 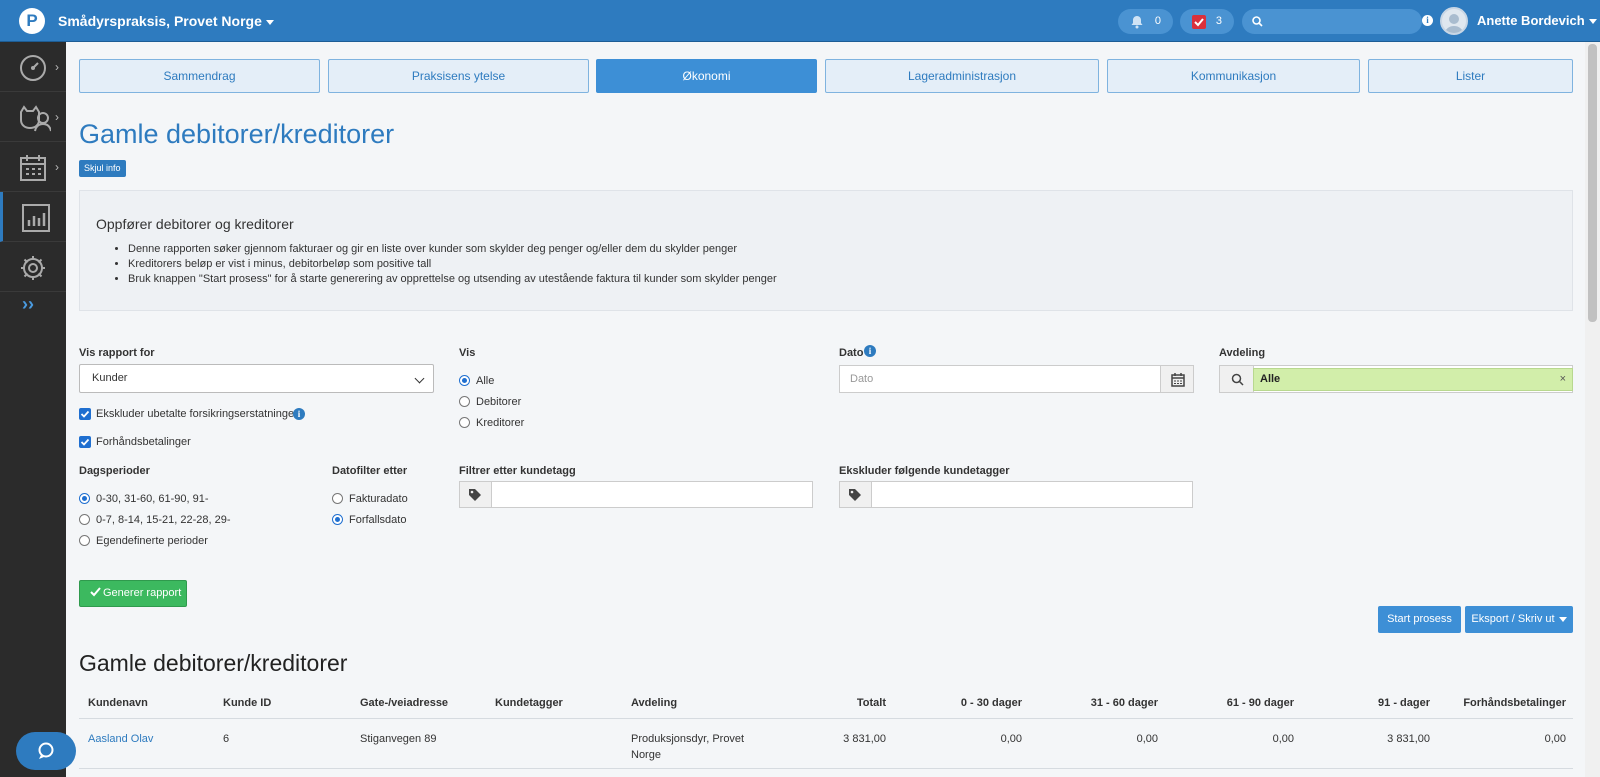 I want to click on tab-lageradministrasjon: Lageradministrasjon, so click(x=962, y=76).